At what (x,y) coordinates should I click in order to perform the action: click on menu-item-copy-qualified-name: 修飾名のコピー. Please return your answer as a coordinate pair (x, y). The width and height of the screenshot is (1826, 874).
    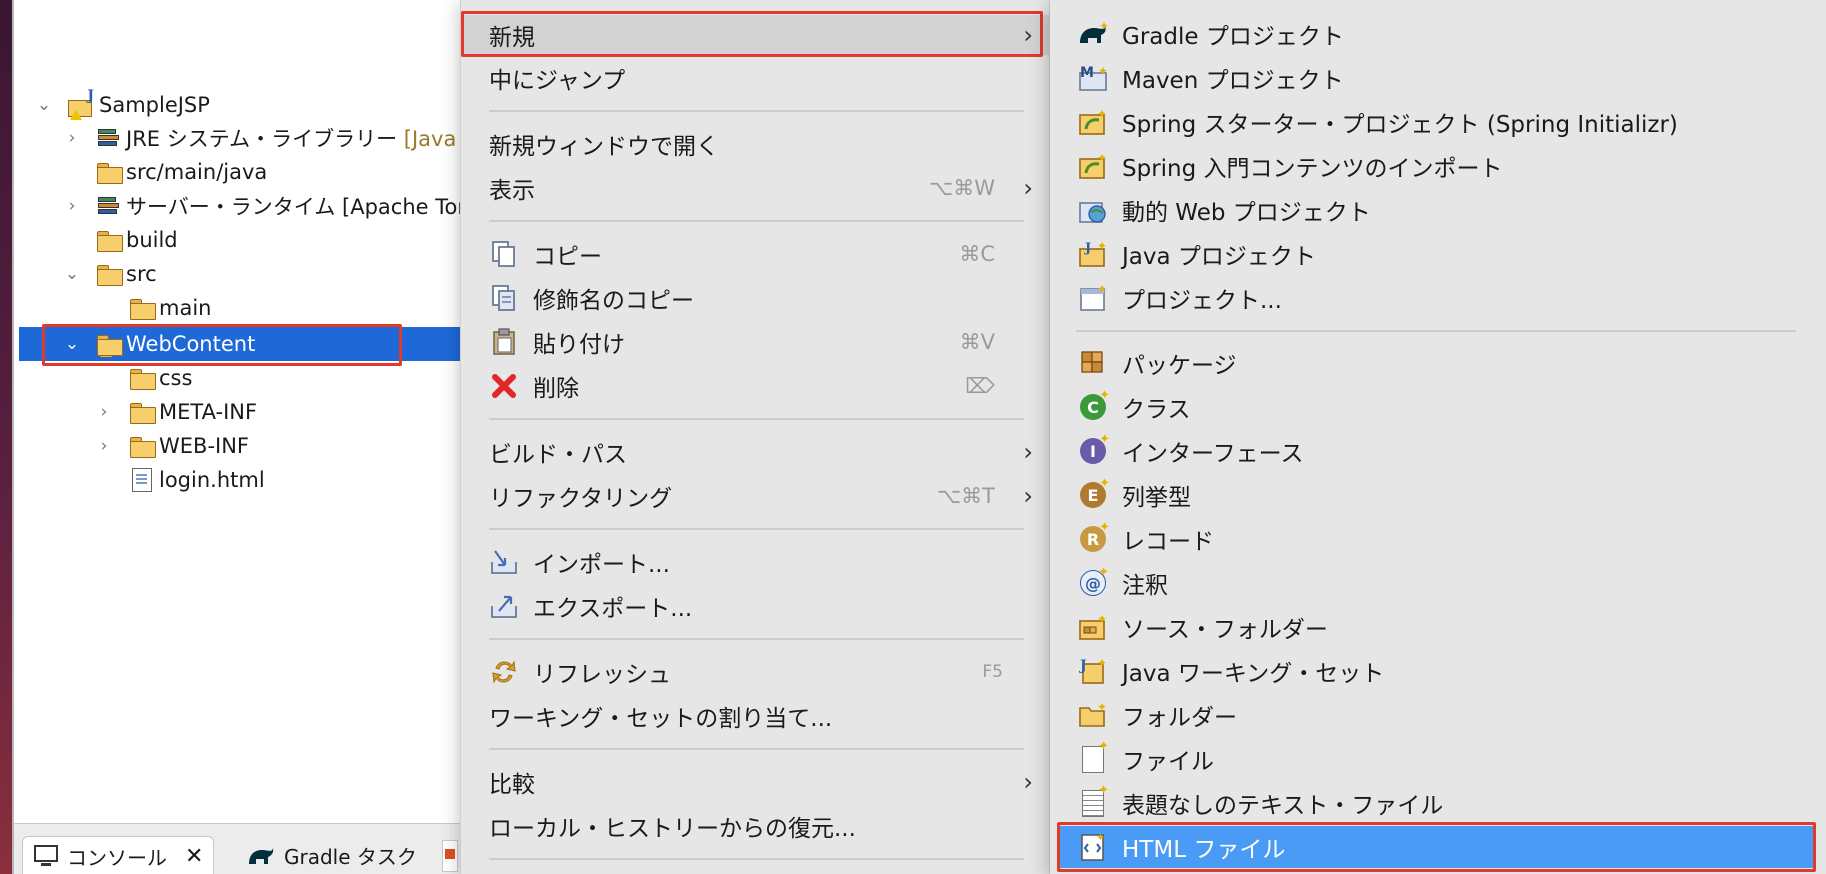
    Looking at the image, I should click on (756, 298).